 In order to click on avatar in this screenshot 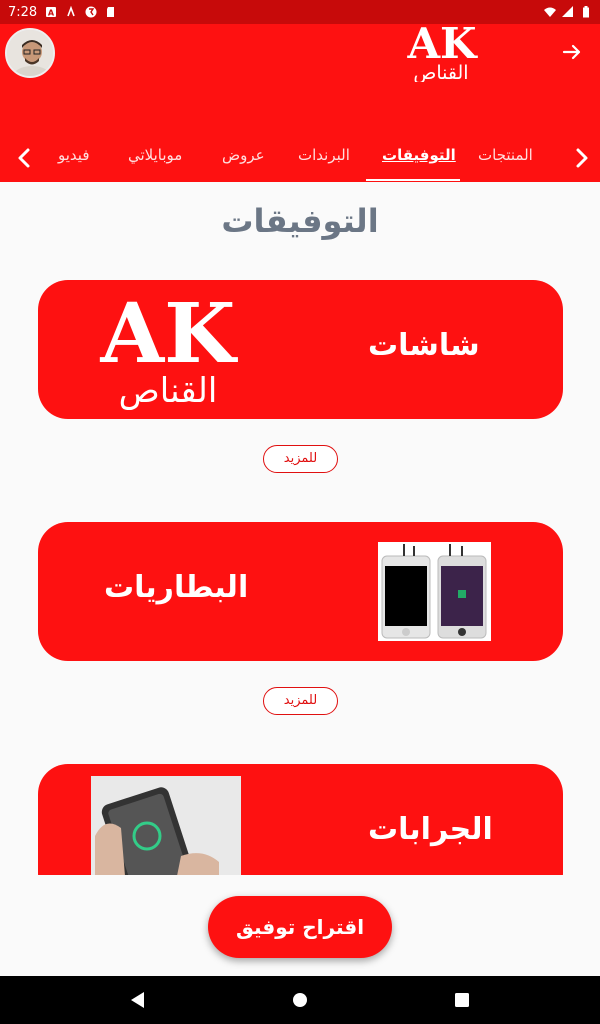, I will do `click(30, 53)`.